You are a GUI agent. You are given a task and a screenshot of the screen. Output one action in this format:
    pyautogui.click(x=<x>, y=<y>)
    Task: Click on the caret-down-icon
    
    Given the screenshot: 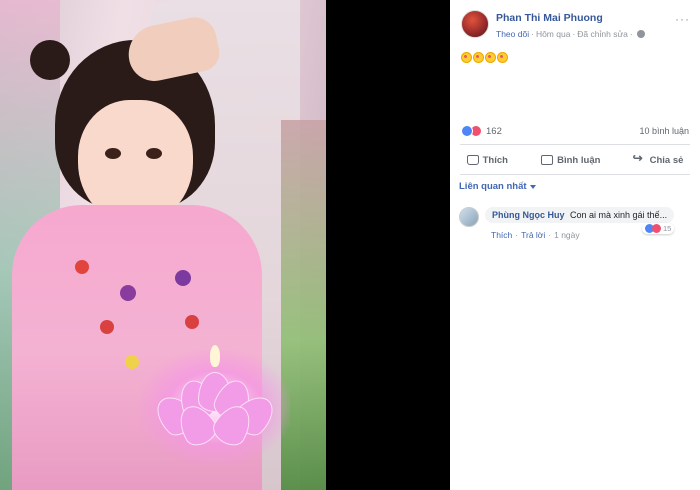 What is the action you would take?
    pyautogui.click(x=532, y=186)
    